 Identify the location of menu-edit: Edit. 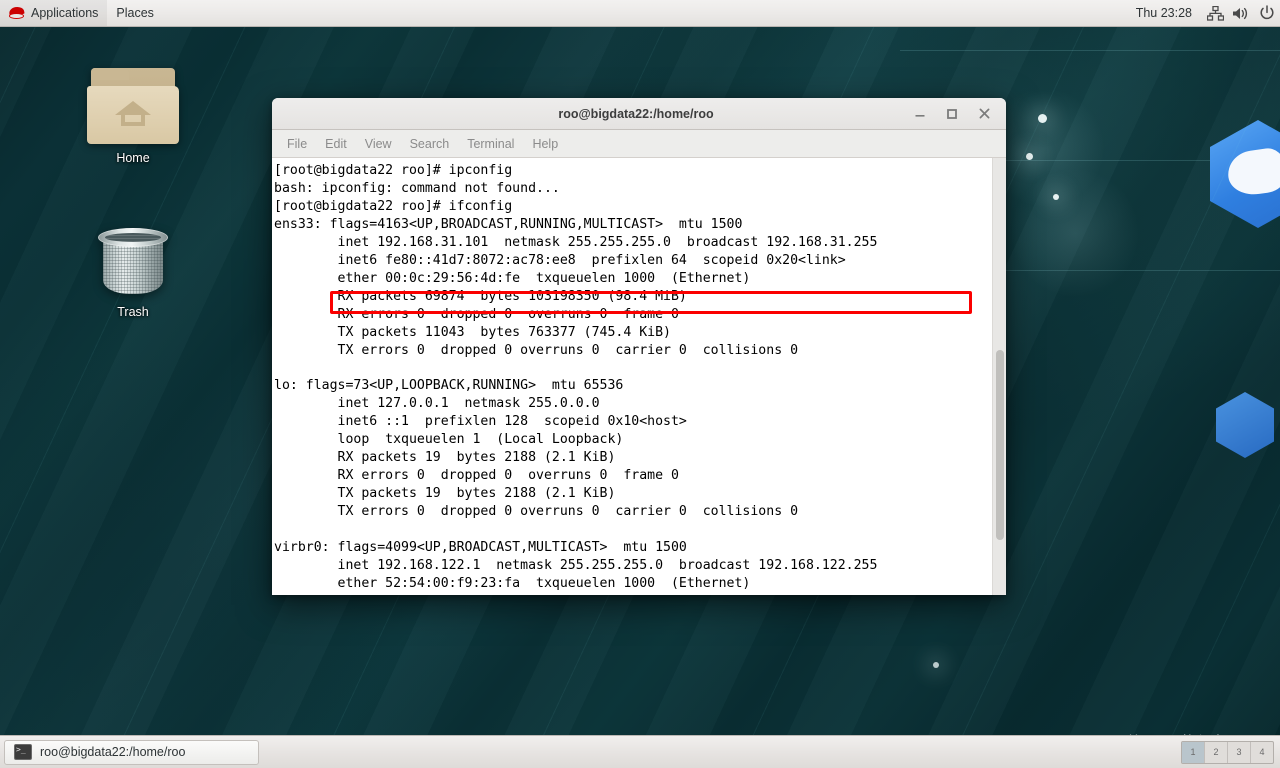
(336, 144).